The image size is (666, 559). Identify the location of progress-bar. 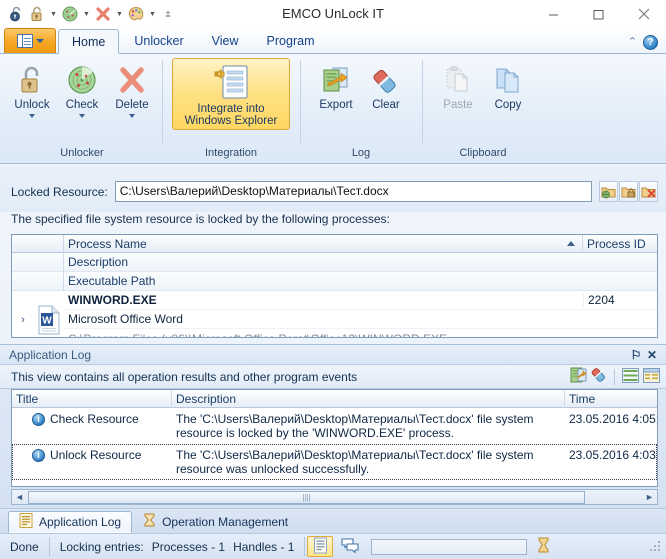
(449, 546).